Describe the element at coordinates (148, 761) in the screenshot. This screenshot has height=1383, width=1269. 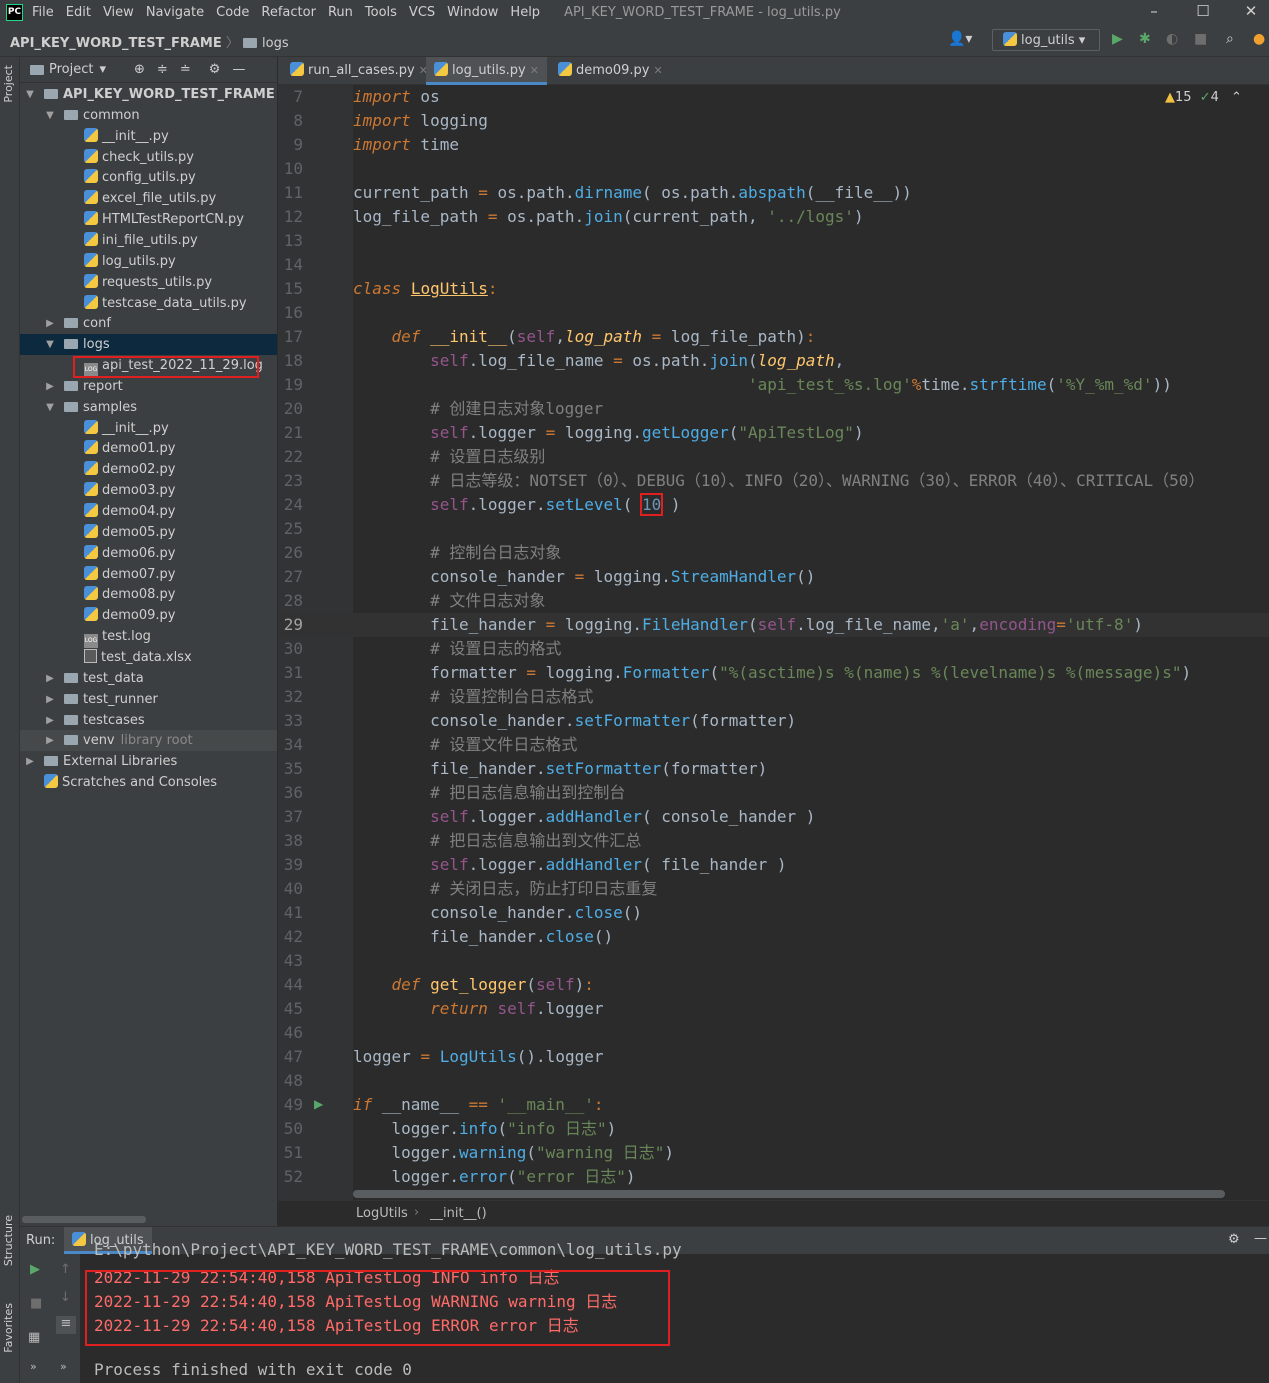
I see `tree-item: ▶ External Libraries` at that location.